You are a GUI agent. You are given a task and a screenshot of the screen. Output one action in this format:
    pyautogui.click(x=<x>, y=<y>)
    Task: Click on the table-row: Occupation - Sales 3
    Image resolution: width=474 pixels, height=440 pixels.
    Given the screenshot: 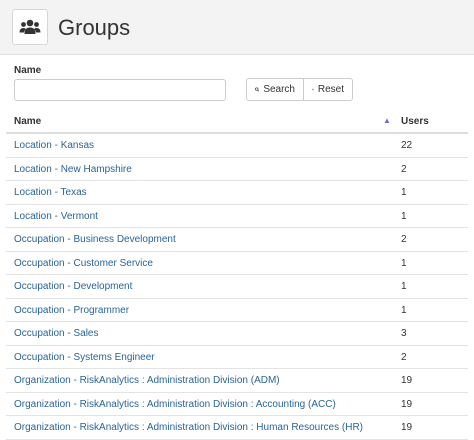 What is the action you would take?
    pyautogui.click(x=237, y=334)
    